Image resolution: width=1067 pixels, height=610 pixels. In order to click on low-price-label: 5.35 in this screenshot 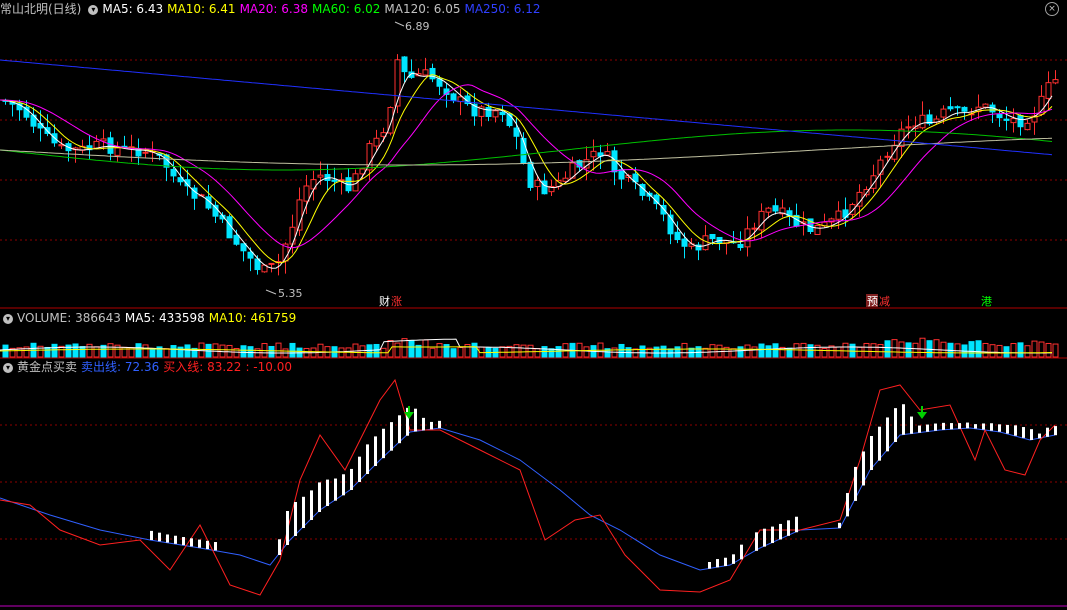, I will do `click(290, 293)`.